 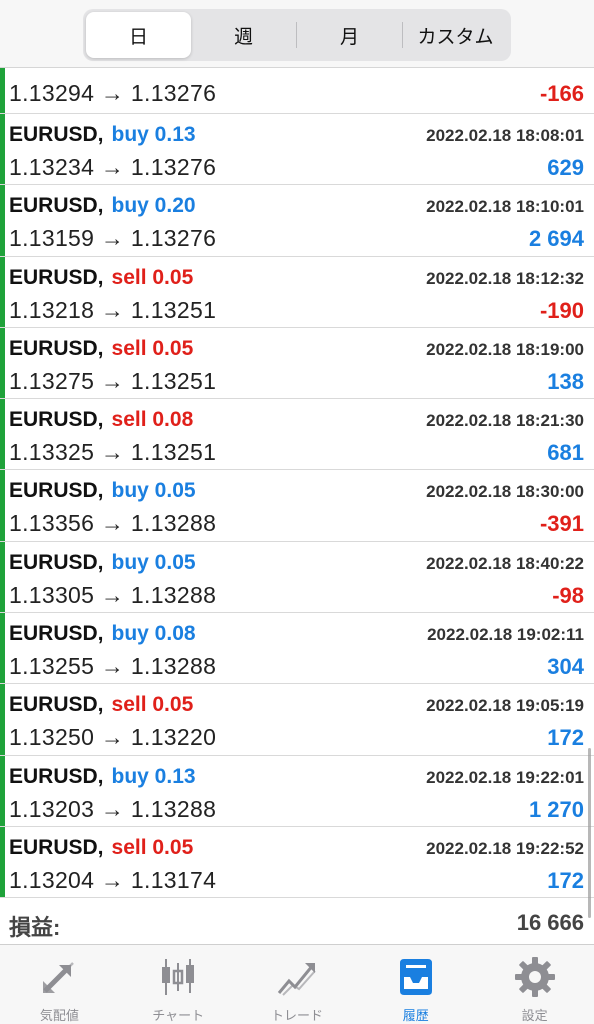 I want to click on trade-prices: 1.13250 → 1.13220, so click(x=113, y=737).